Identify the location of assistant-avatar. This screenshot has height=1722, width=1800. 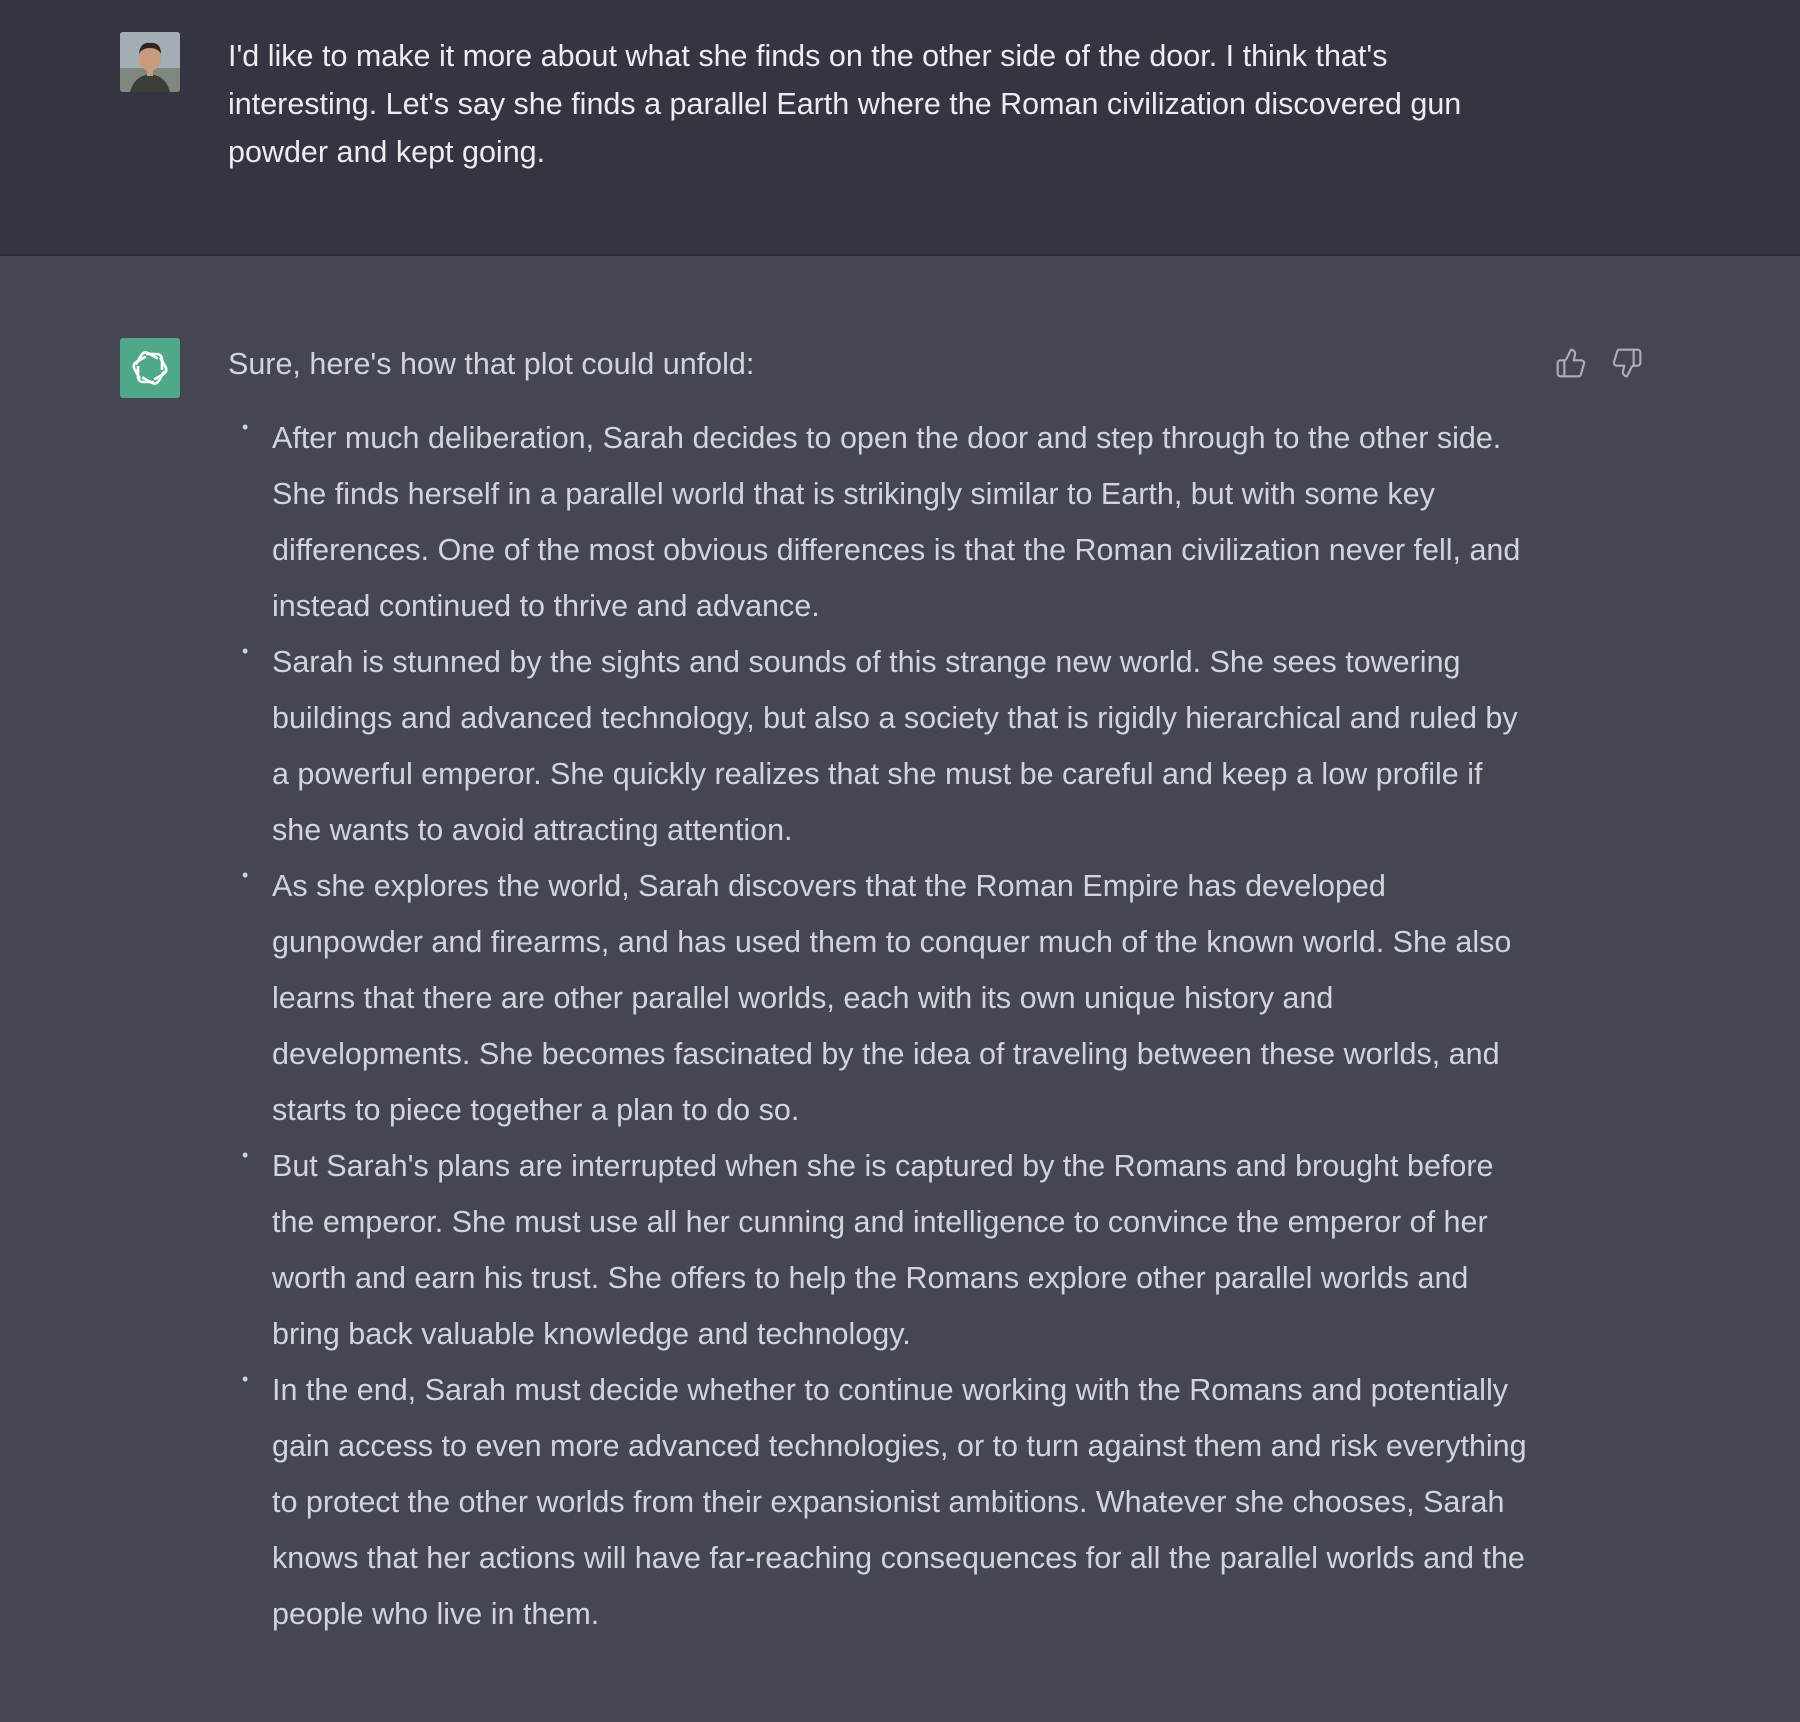
(150, 368).